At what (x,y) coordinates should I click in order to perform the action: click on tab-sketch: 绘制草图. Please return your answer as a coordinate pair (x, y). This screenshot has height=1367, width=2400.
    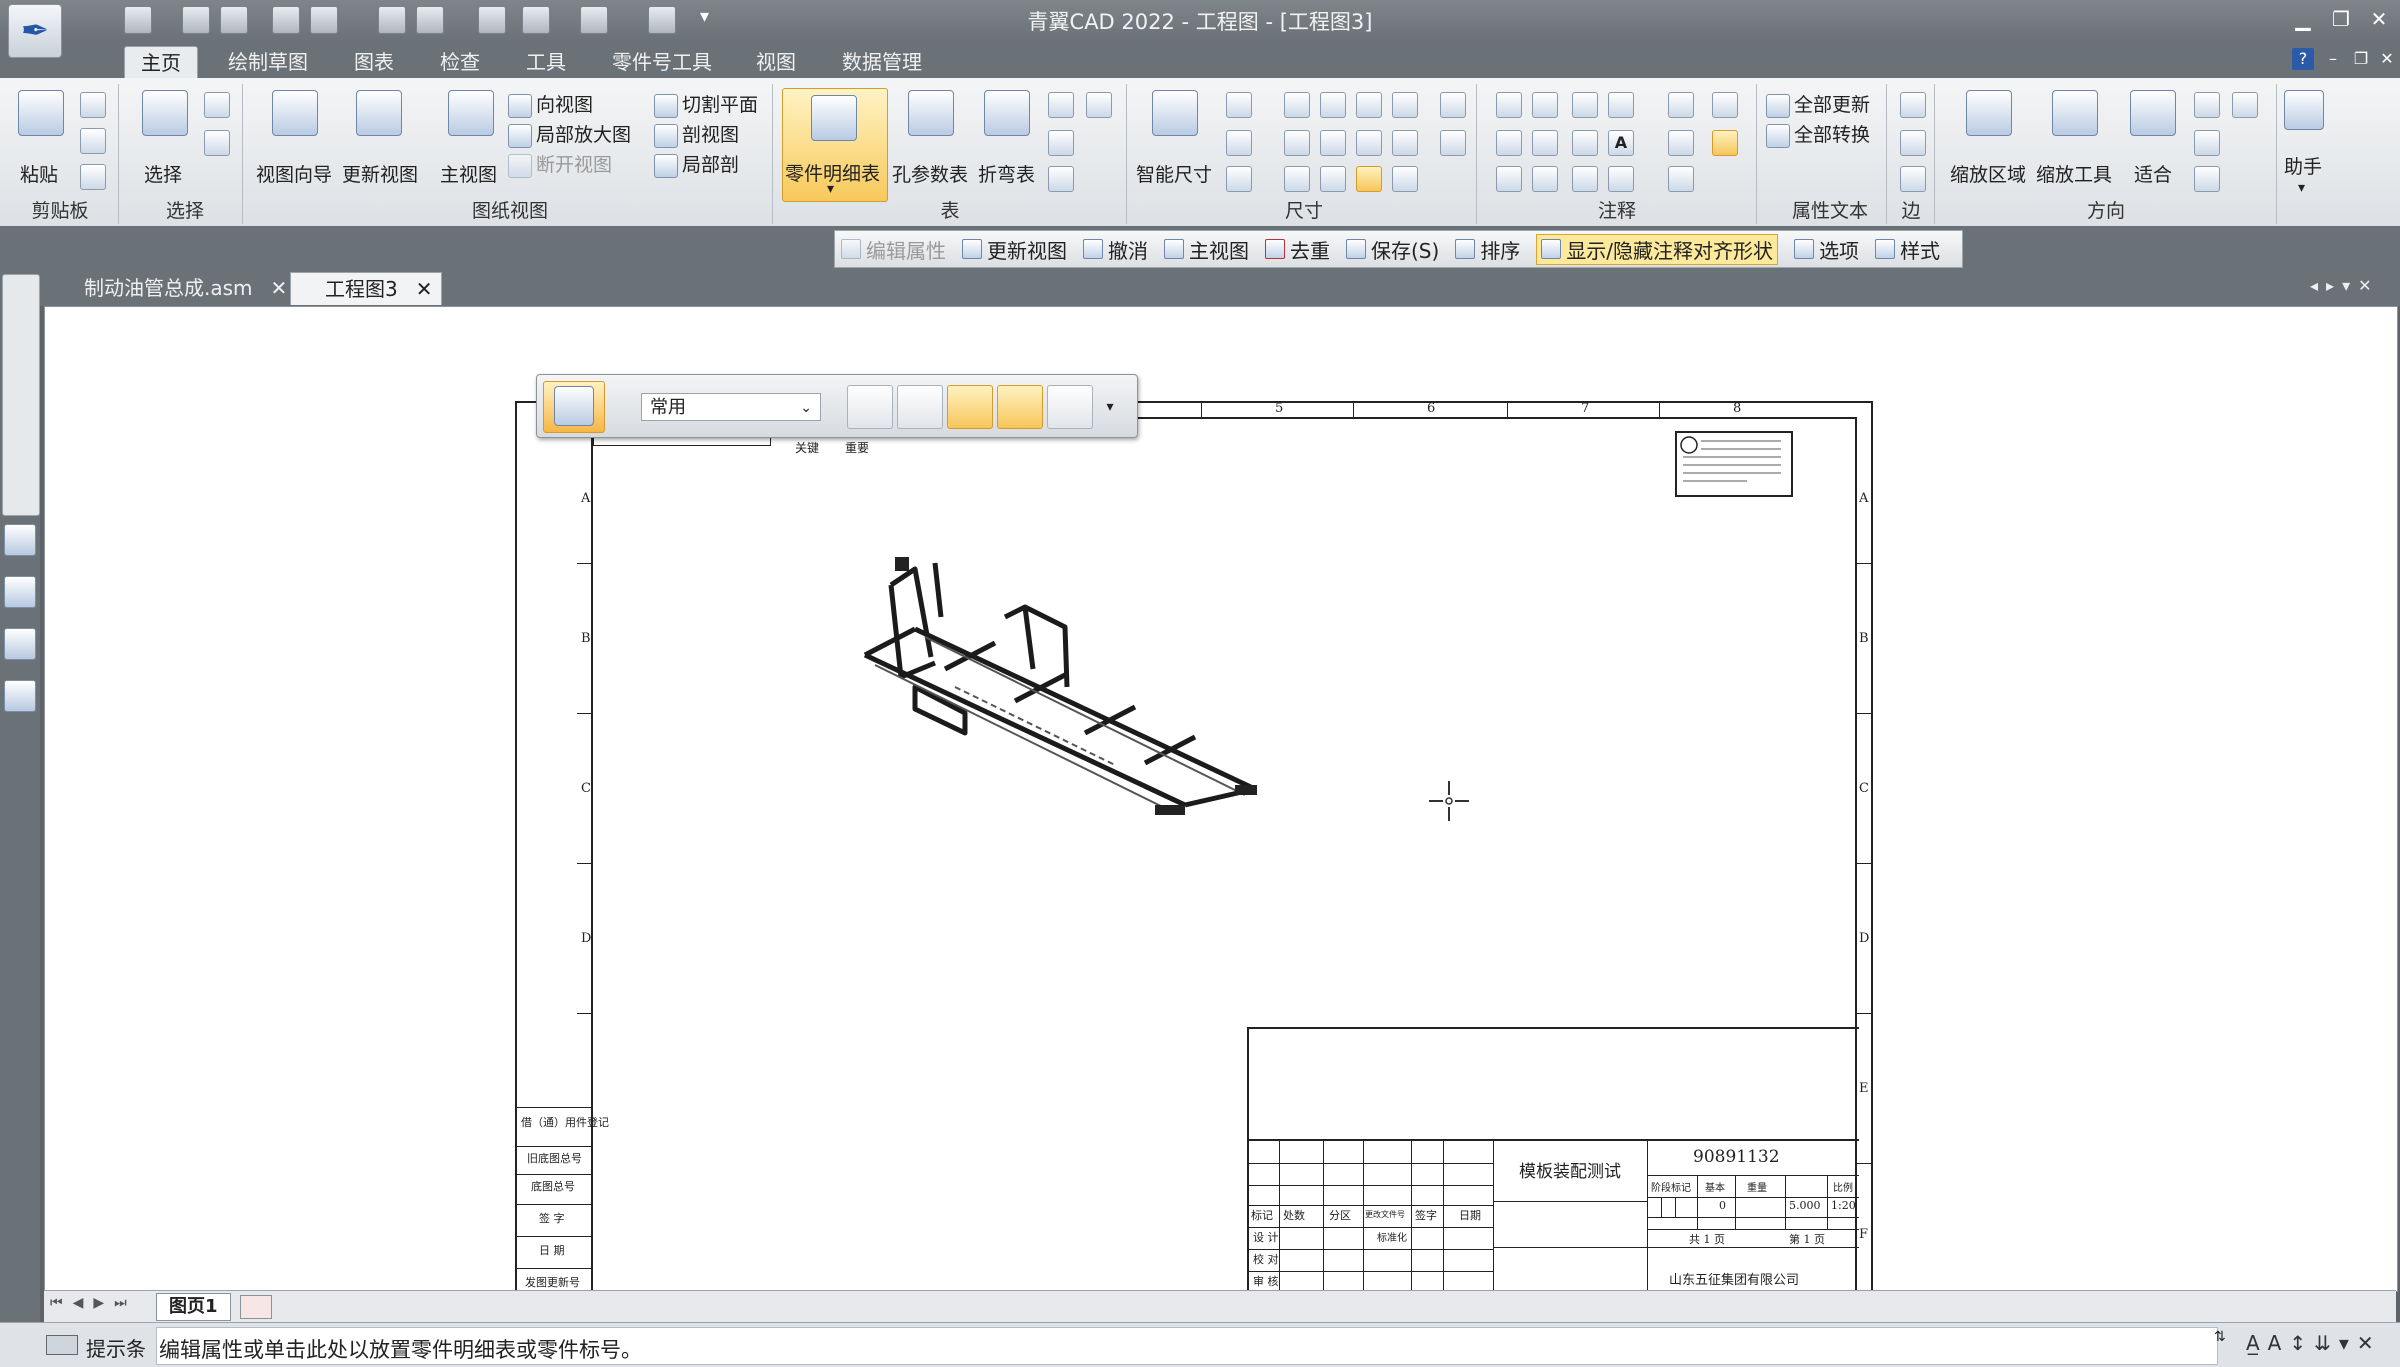
    Looking at the image, I should click on (268, 62).